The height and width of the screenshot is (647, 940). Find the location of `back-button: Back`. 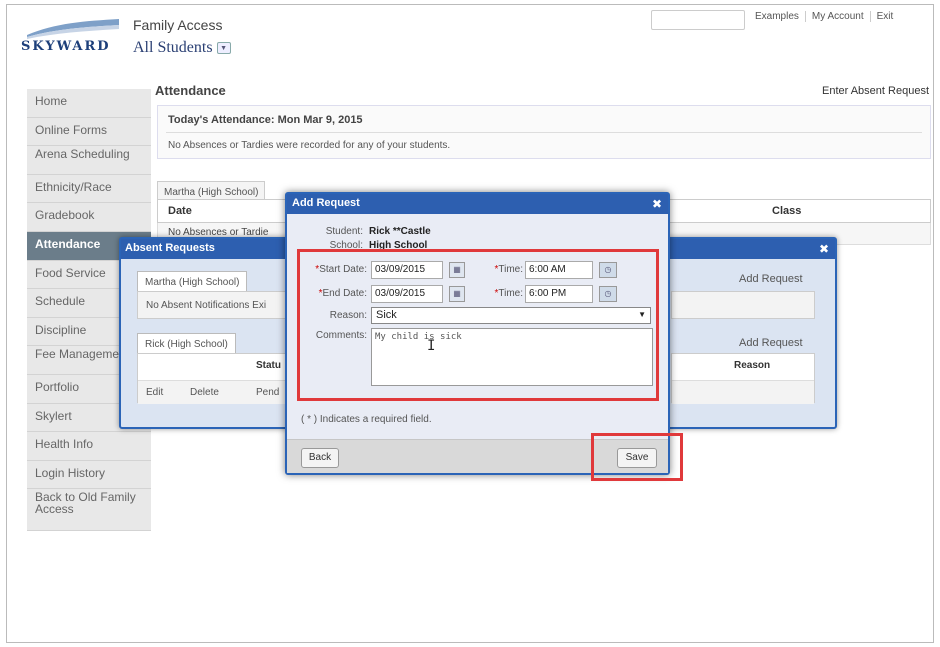

back-button: Back is located at coordinates (320, 458).